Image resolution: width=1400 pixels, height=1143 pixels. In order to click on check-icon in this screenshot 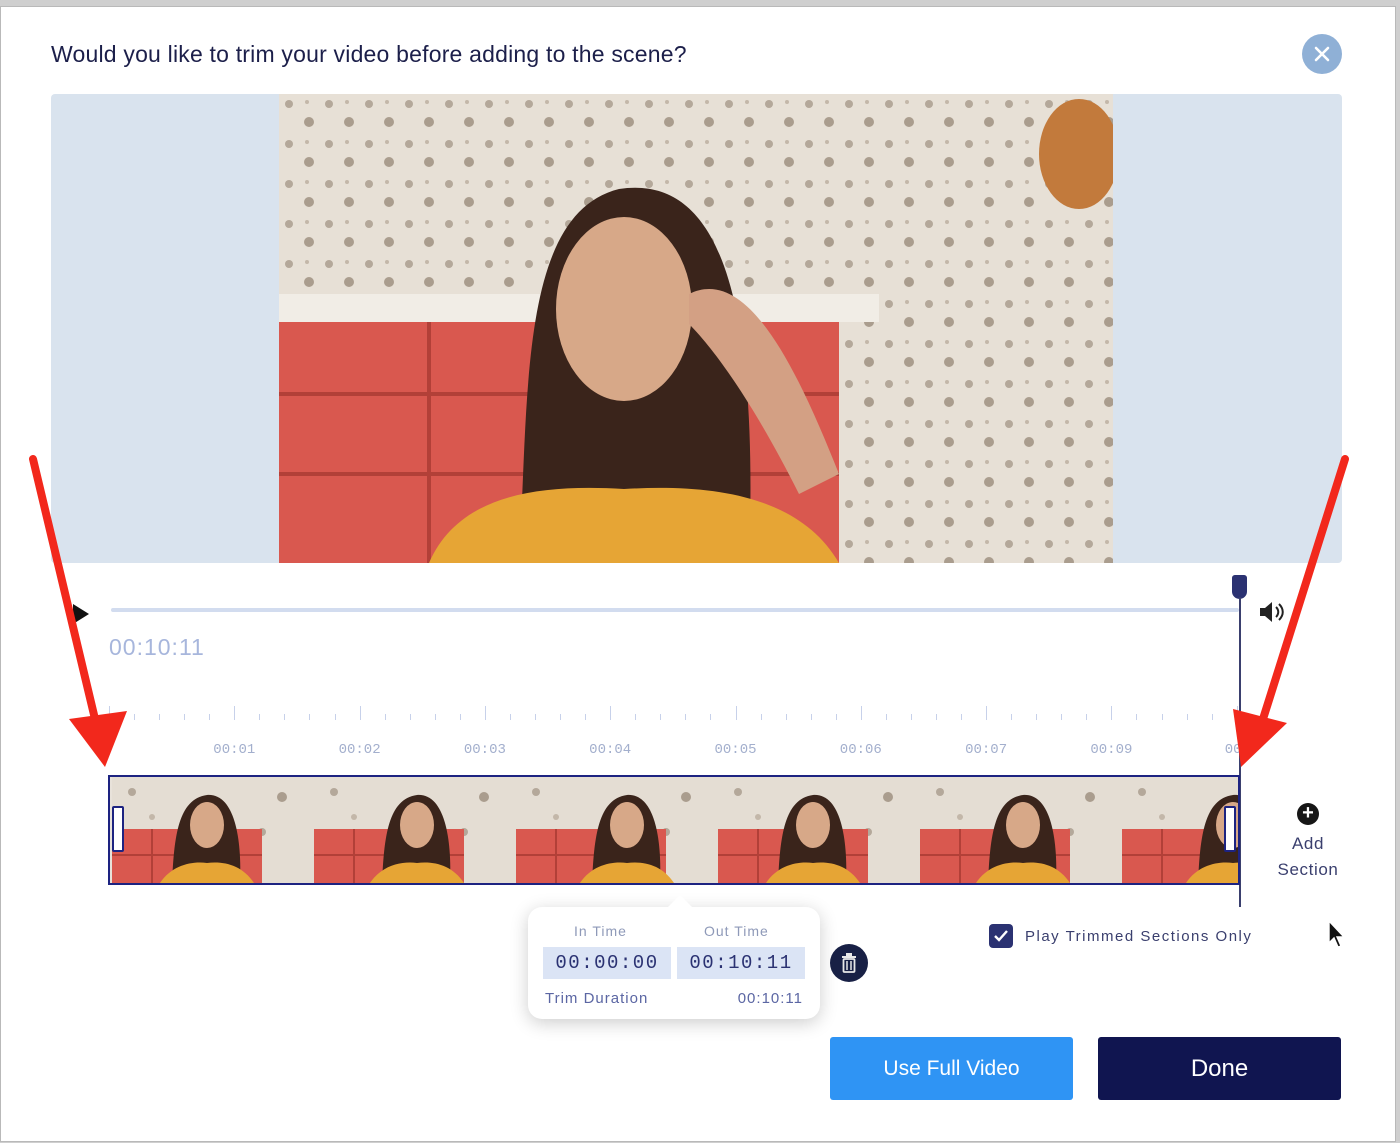, I will do `click(1001, 936)`.